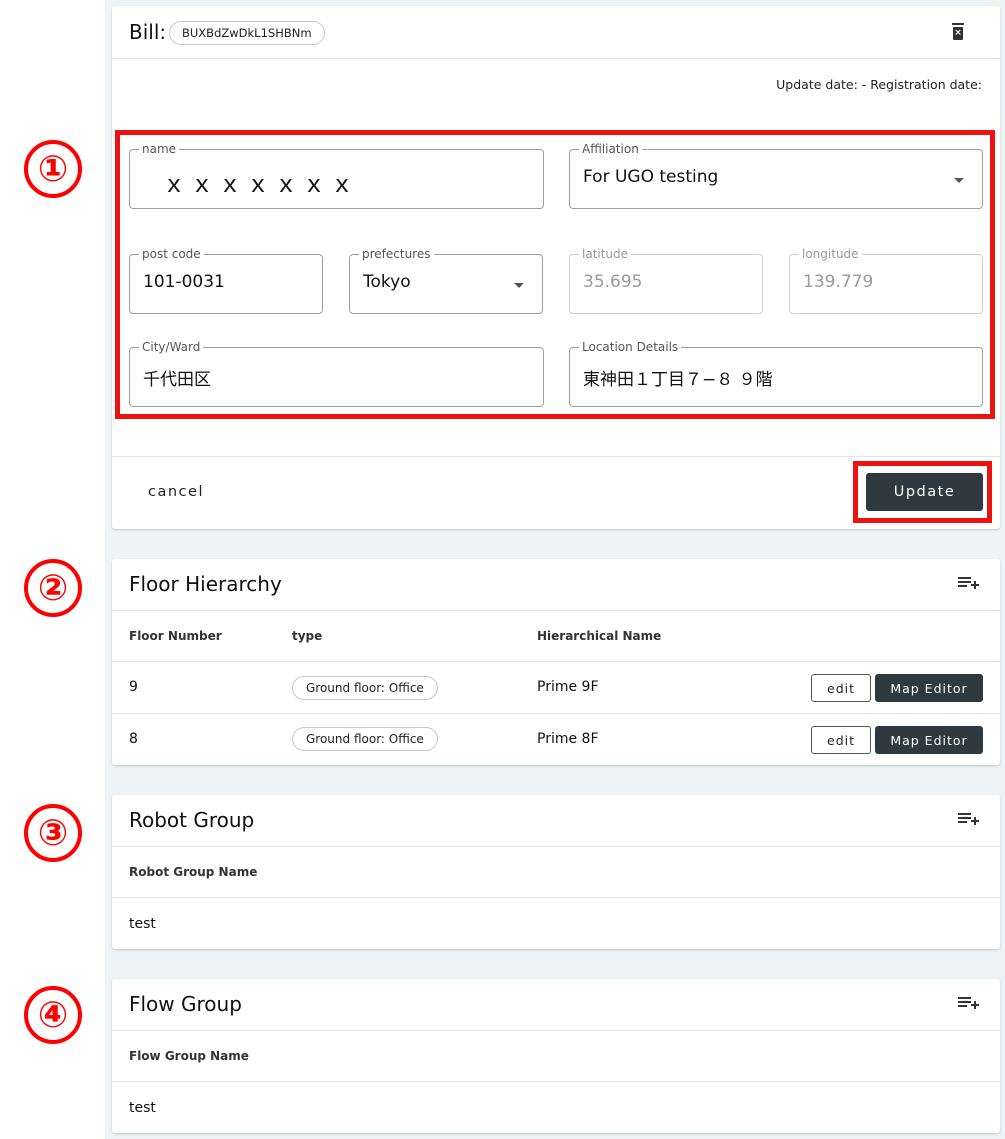 Image resolution: width=1005 pixels, height=1139 pixels. I want to click on longitude-value: 139.779, so click(838, 282).